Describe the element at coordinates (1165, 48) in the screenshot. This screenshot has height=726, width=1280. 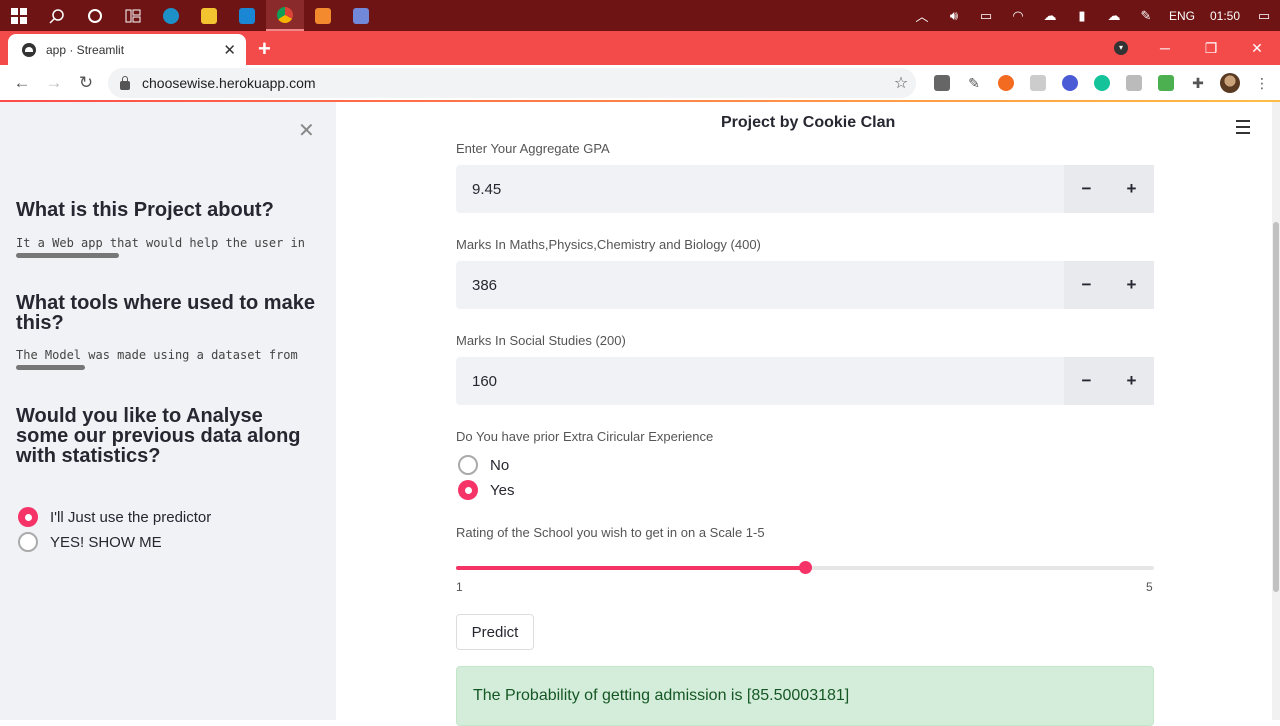
I see `minimize-icon: ─` at that location.